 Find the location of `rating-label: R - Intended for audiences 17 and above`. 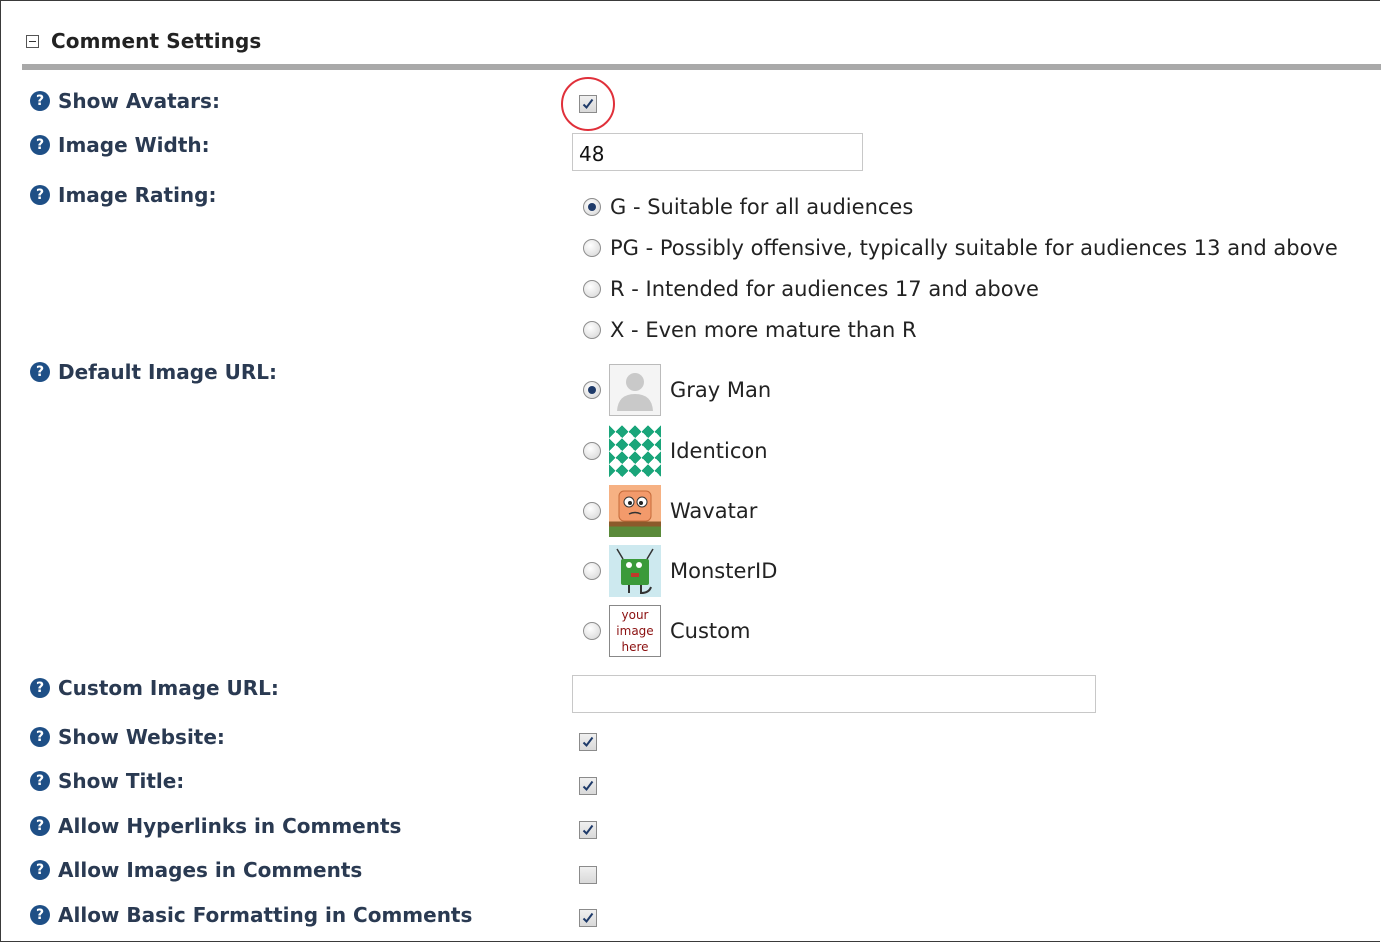

rating-label: R - Intended for audiences 17 and above is located at coordinates (824, 289).